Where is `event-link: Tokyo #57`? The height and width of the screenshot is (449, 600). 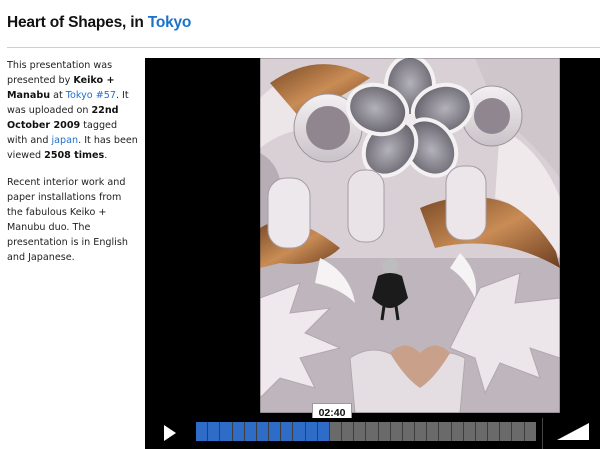 event-link: Tokyo #57 is located at coordinates (91, 95).